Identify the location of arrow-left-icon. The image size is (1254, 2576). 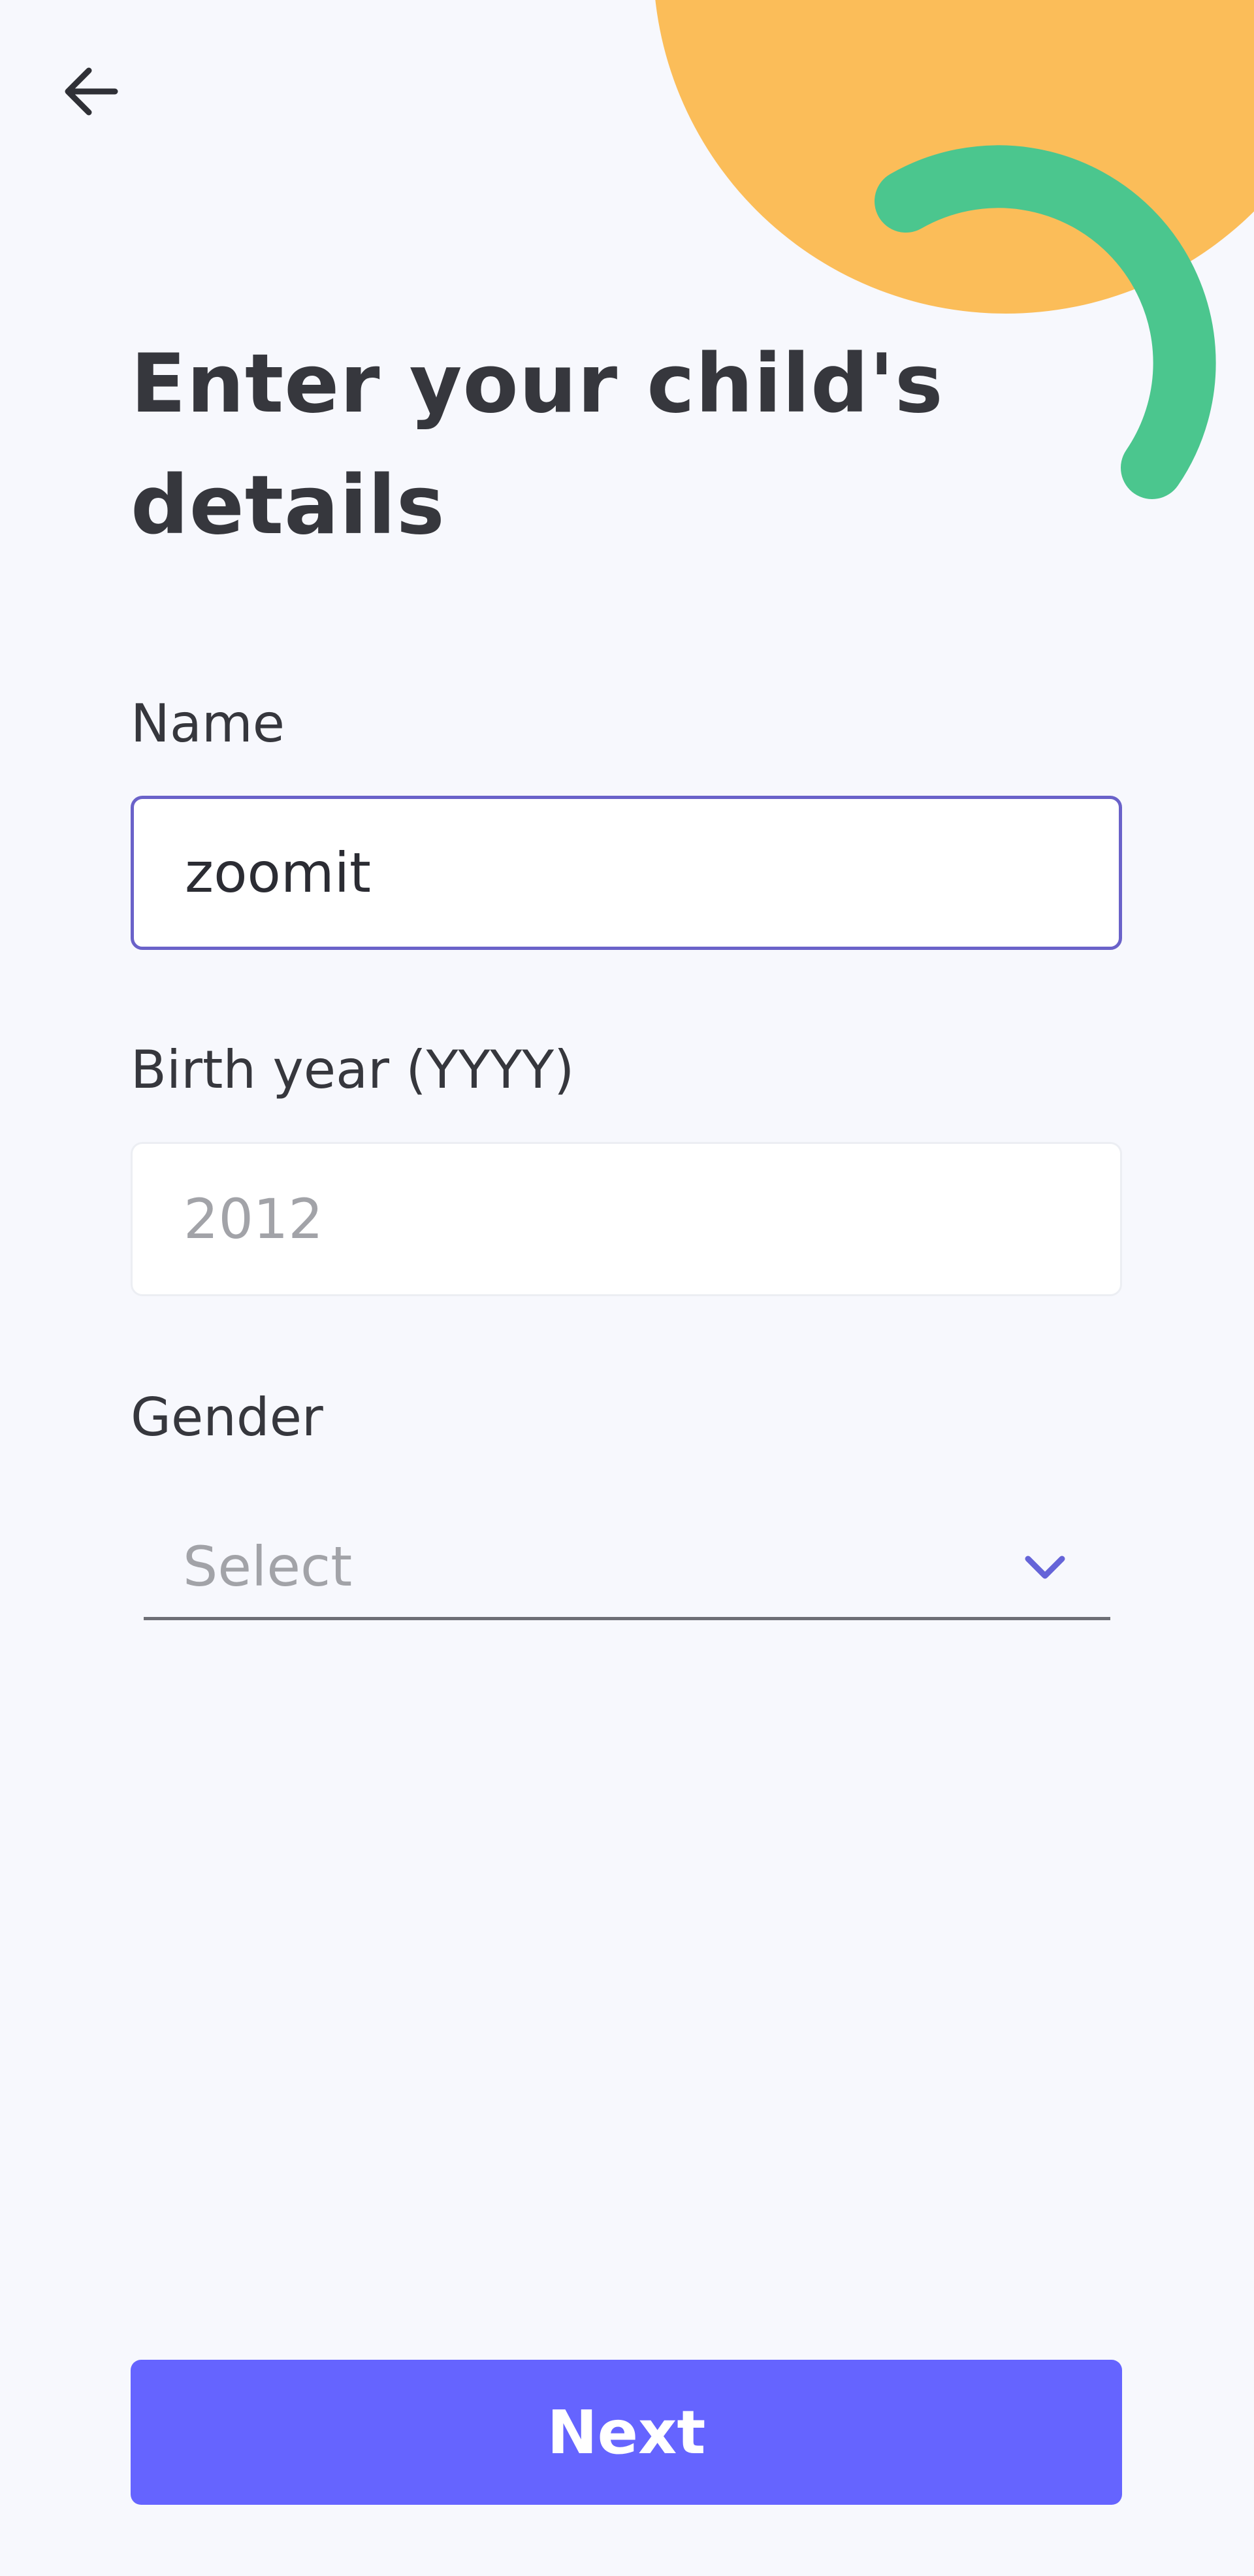
(91, 91).